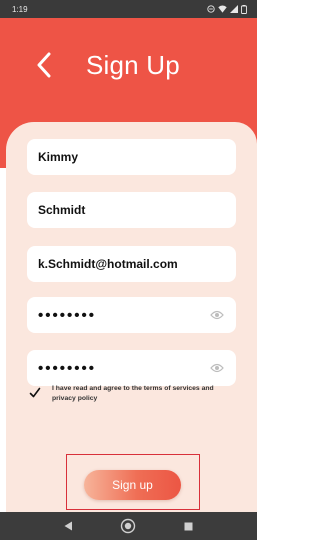  I want to click on sign-up-button: Sign up, so click(132, 485).